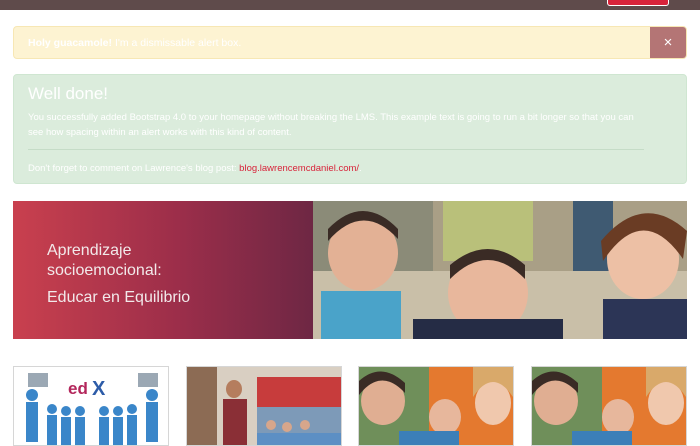  I want to click on alert-strong-text: Holy guacamole!, so click(70, 43).